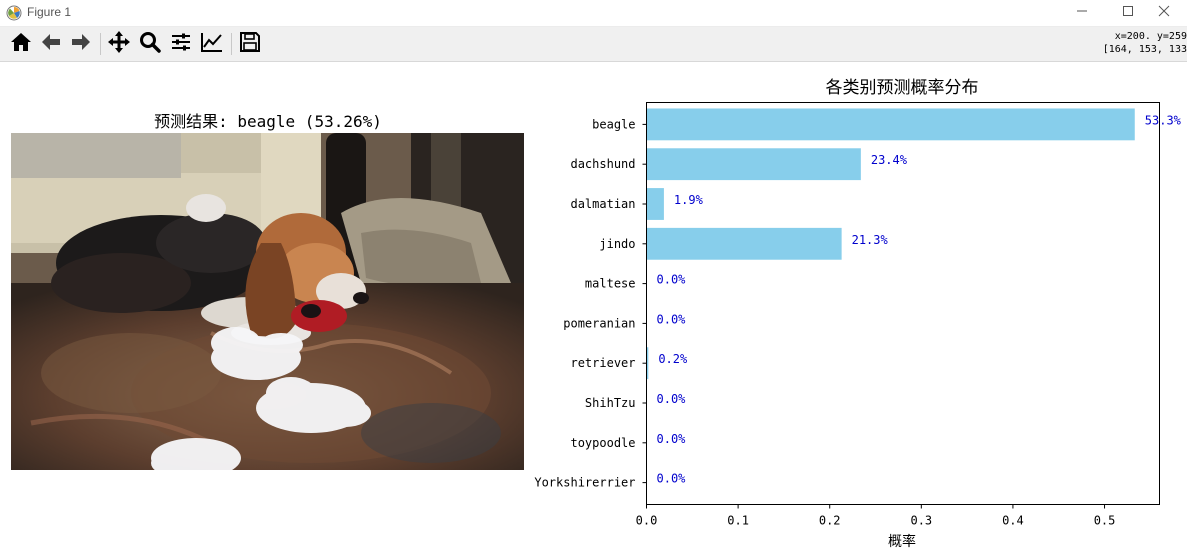 The width and height of the screenshot is (1187, 553). I want to click on zoom-button, so click(150, 44).